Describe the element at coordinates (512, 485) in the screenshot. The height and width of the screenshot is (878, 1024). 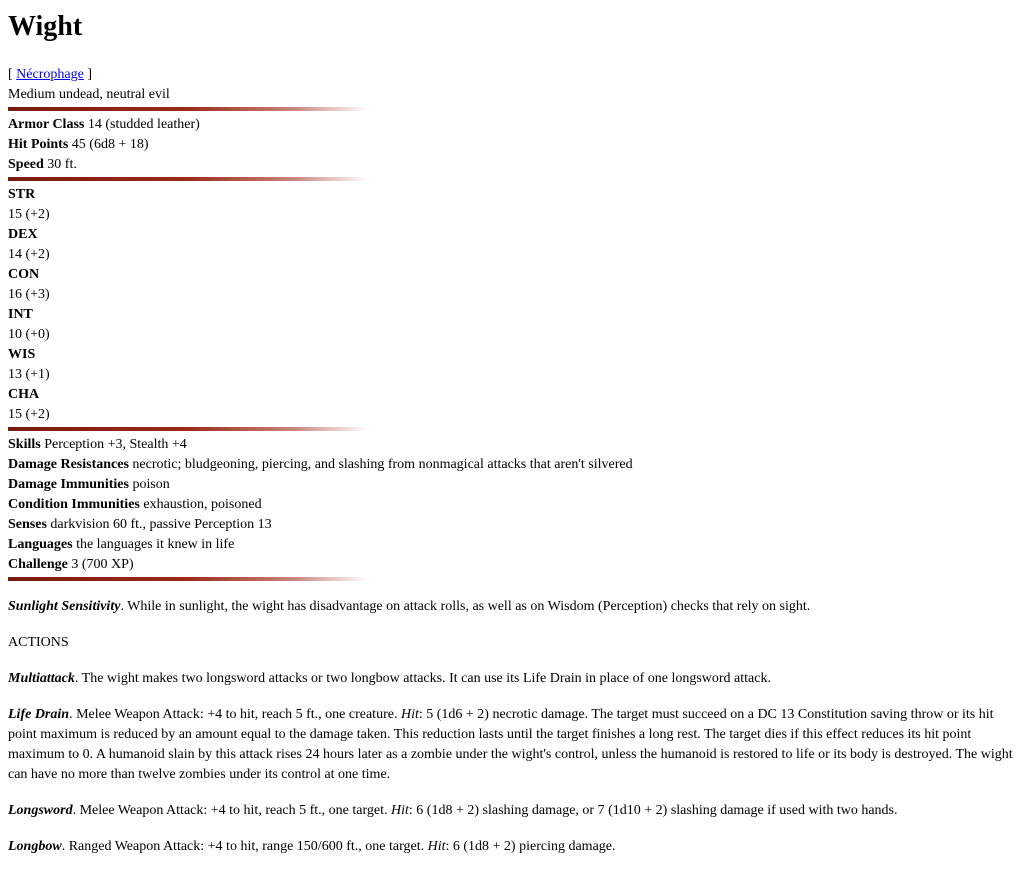
I see `trait-line: Damage Immunities poison` at that location.